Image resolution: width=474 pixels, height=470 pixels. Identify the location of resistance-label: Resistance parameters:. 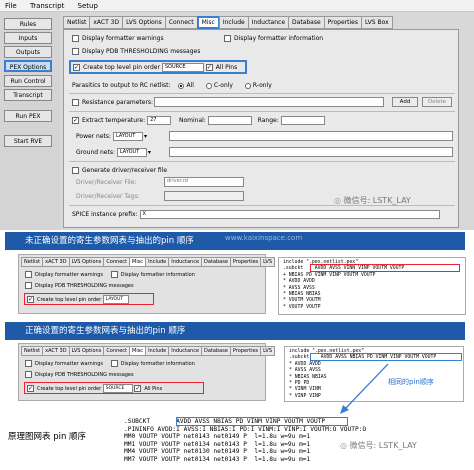
(118, 102).